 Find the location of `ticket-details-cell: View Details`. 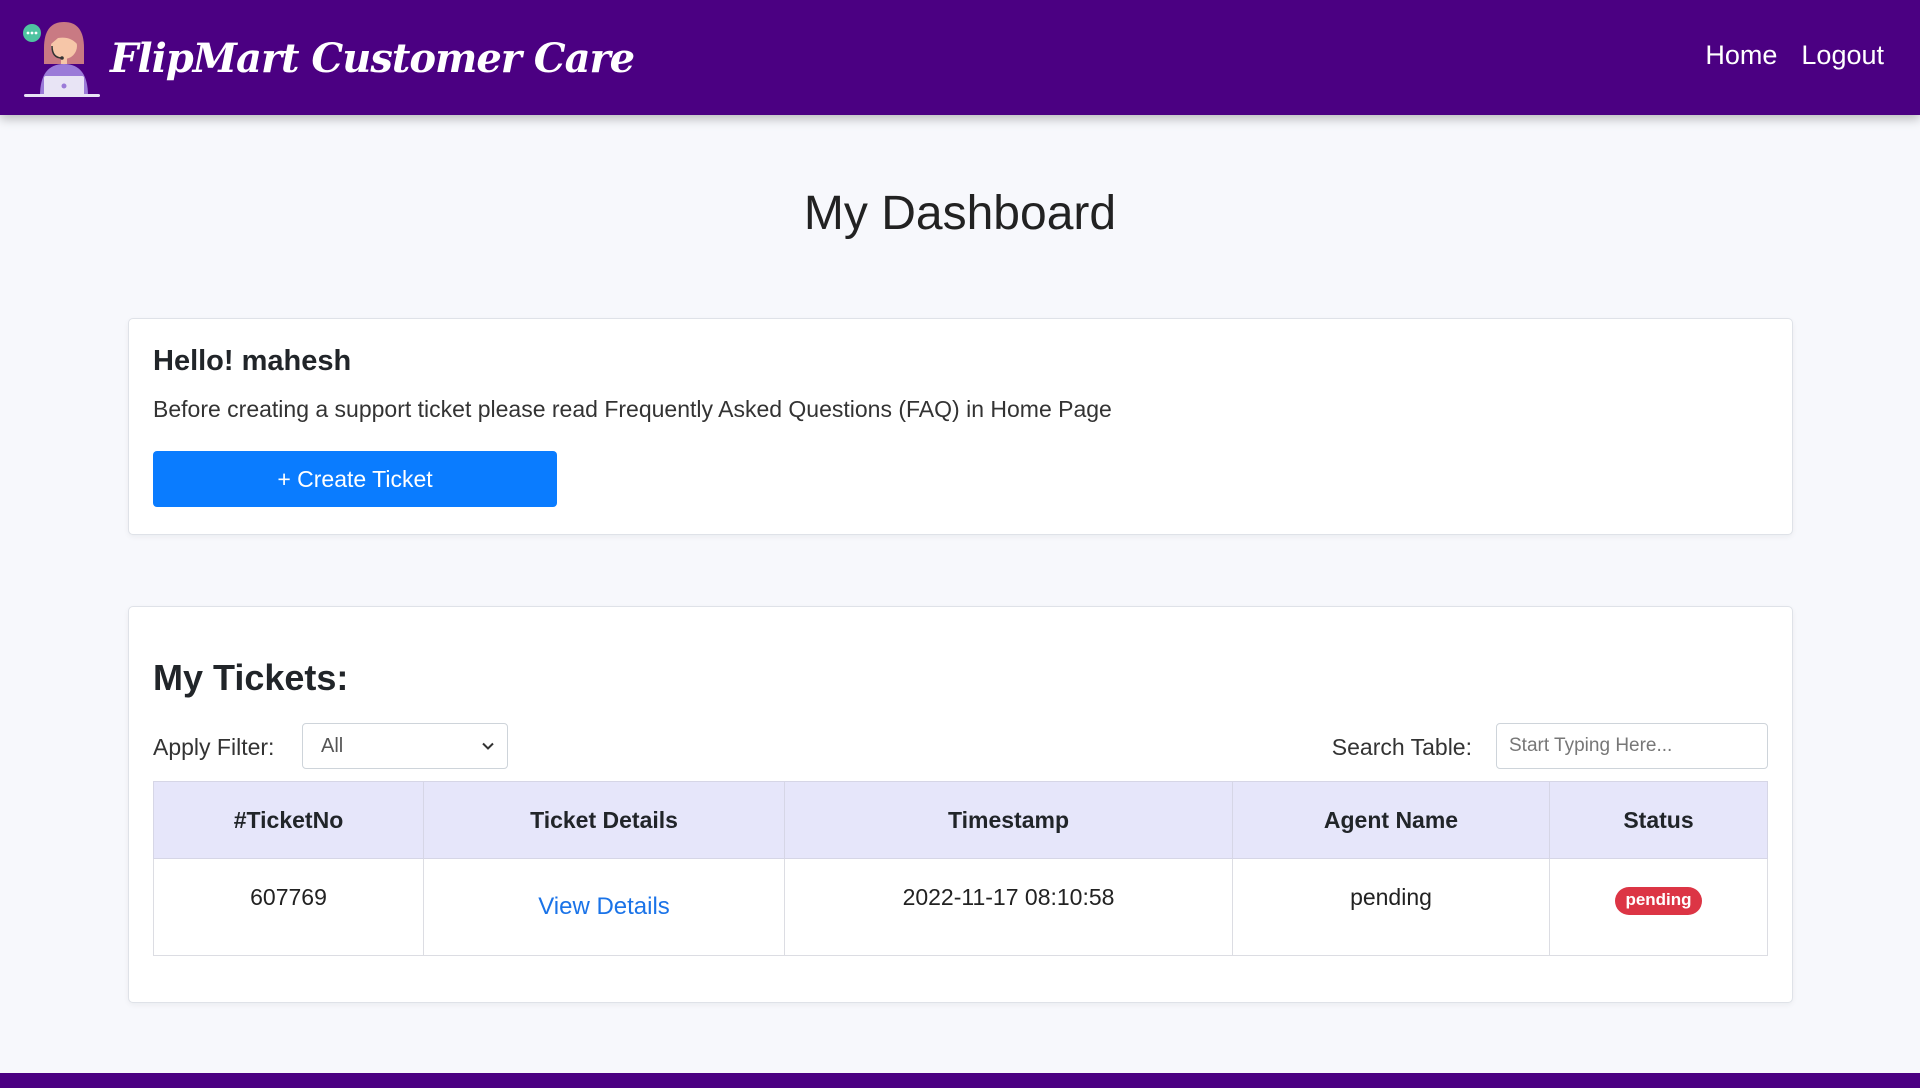

ticket-details-cell: View Details is located at coordinates (604, 907).